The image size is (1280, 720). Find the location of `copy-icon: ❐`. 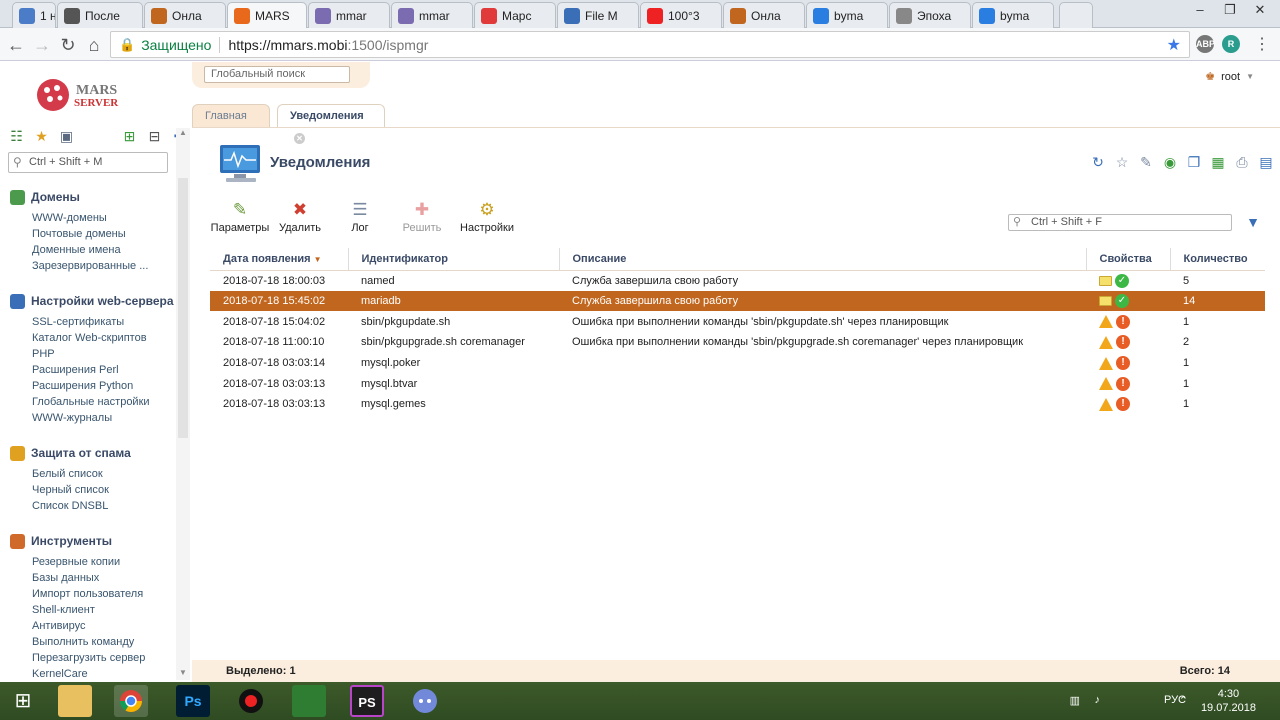

copy-icon: ❐ is located at coordinates (1194, 162).